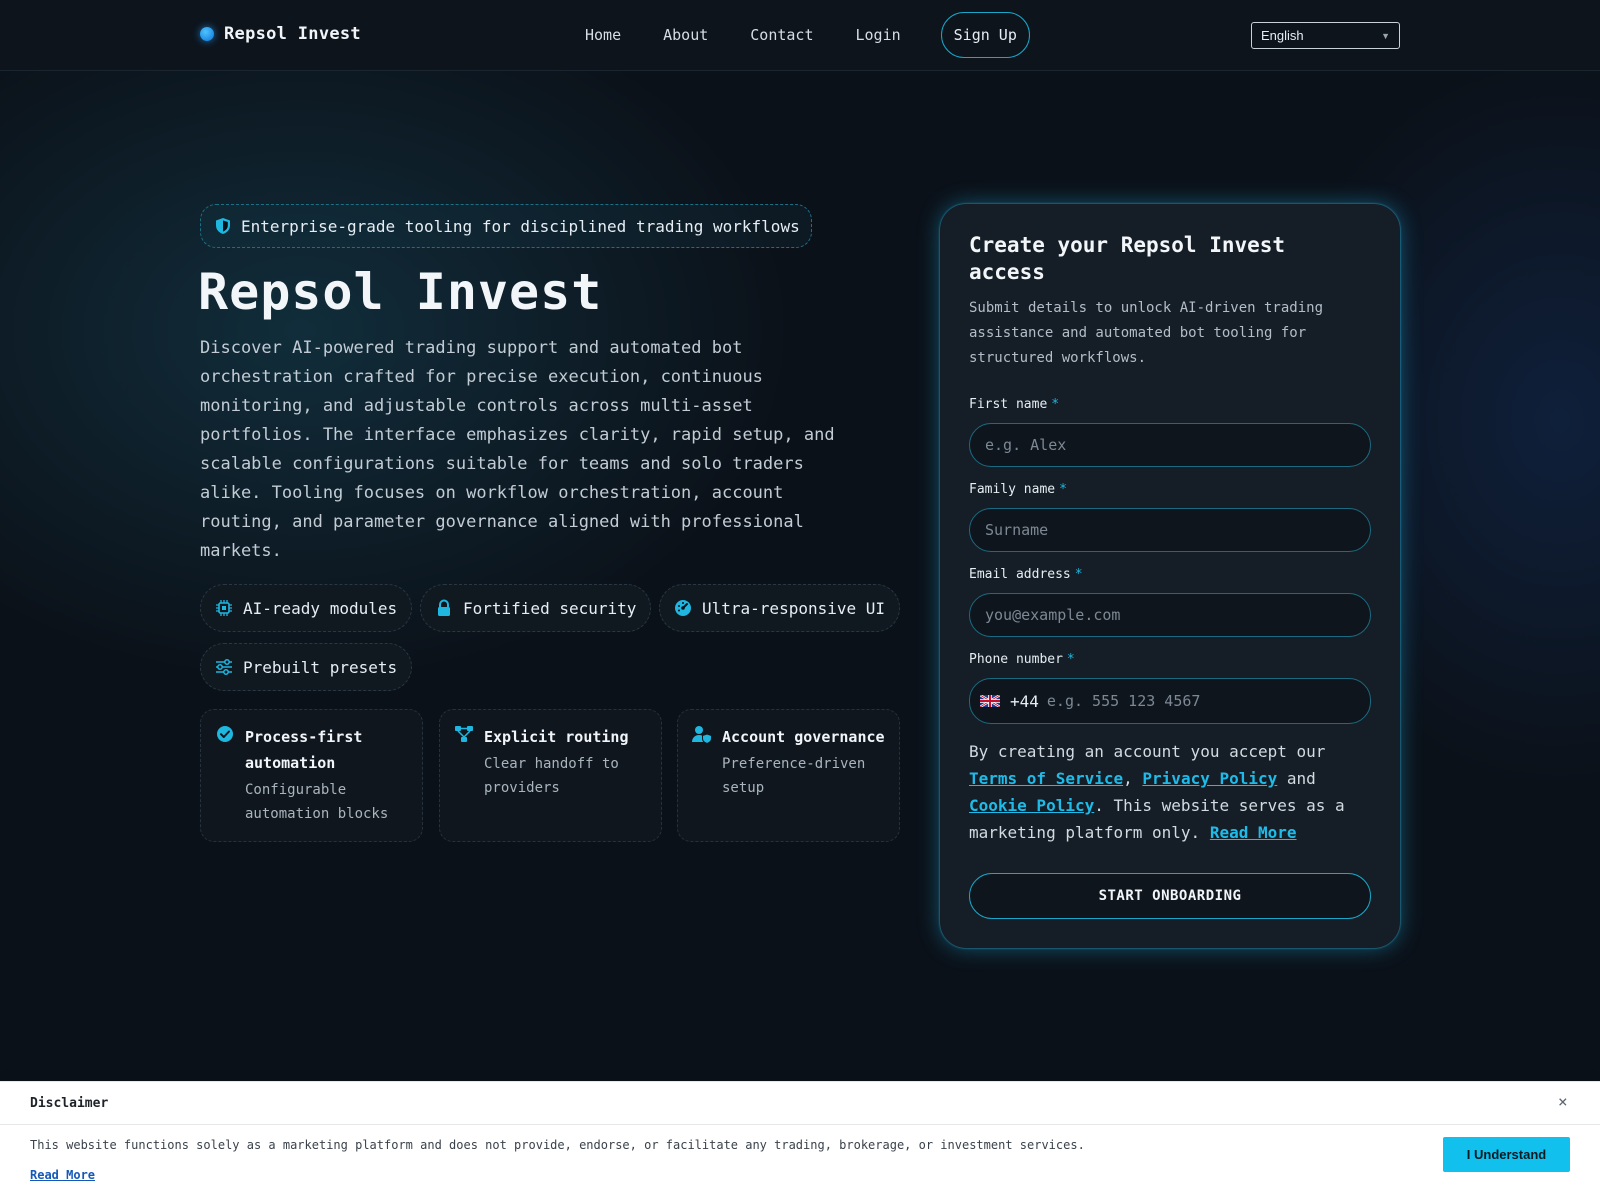 The width and height of the screenshot is (1600, 1200). I want to click on consent-and: and, so click(1301, 778).